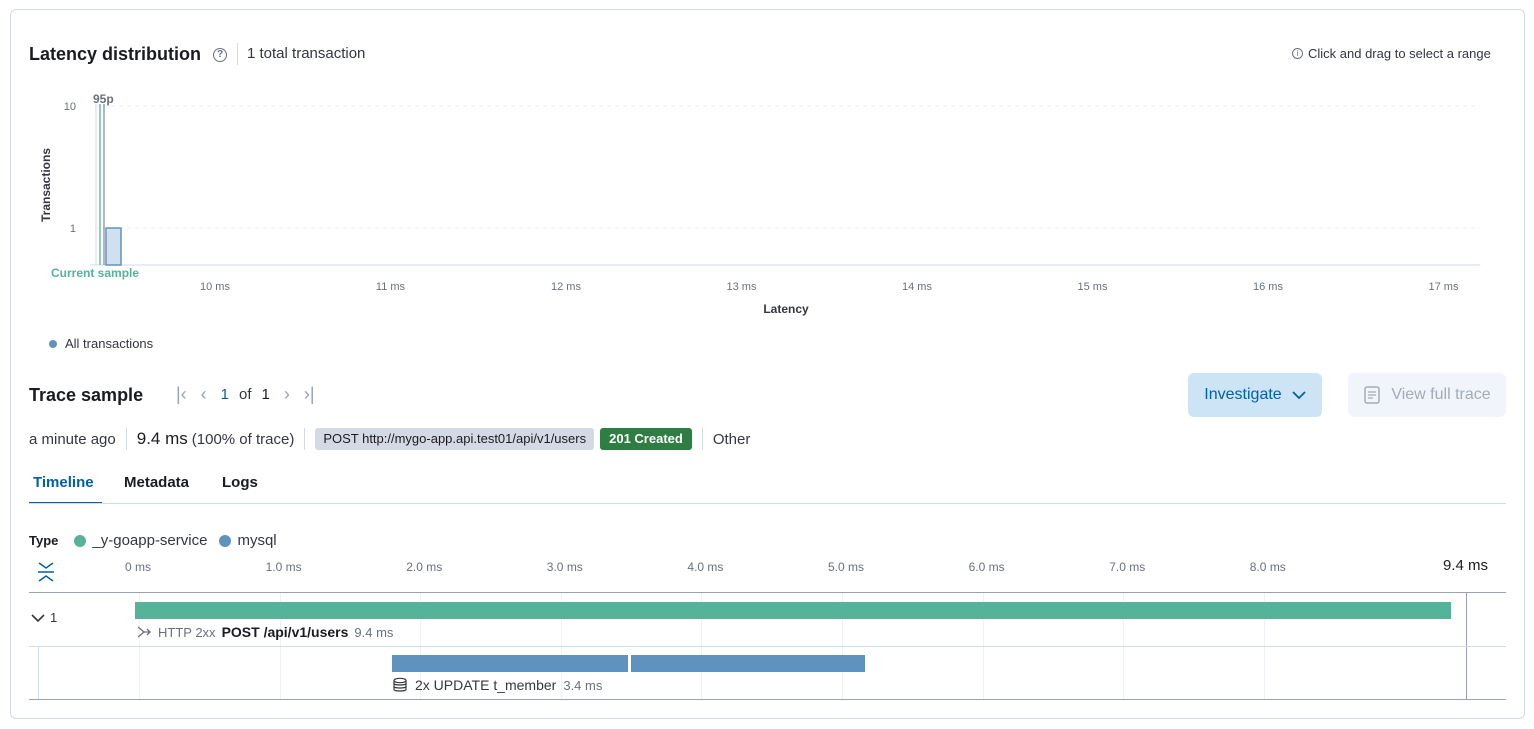 This screenshot has width=1534, height=729. What do you see at coordinates (215, 287) in the screenshot?
I see `x-tick-label: 10 ms` at bounding box center [215, 287].